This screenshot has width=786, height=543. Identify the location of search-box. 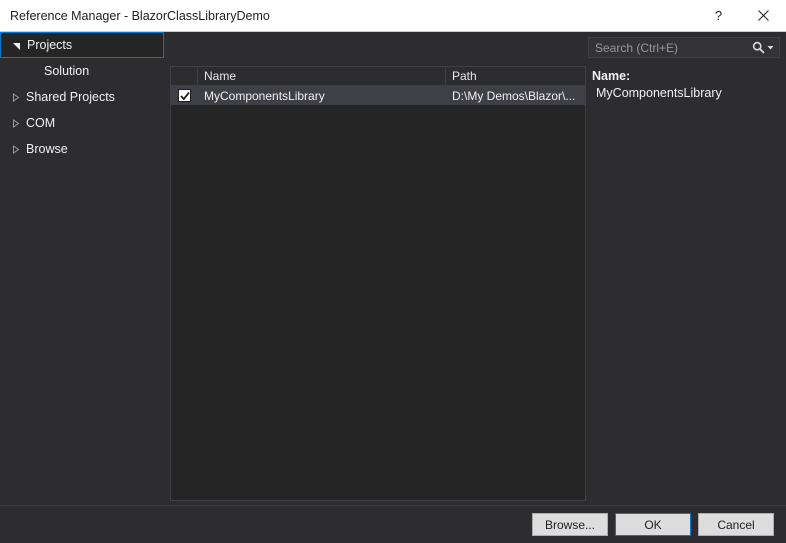
(684, 47).